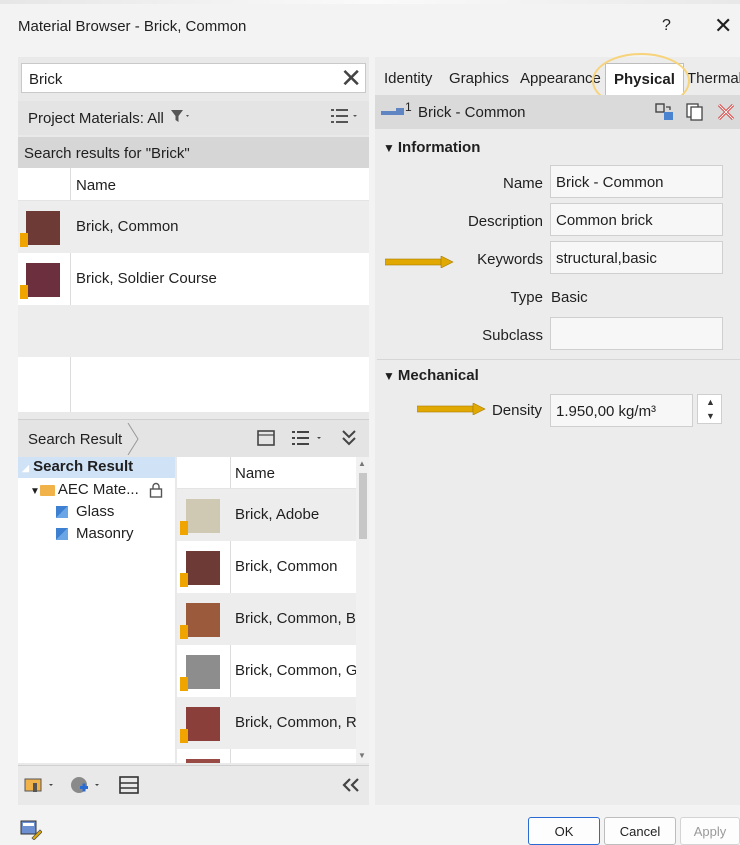  Describe the element at coordinates (526, 297) in the screenshot. I see `type-label: Type` at that location.